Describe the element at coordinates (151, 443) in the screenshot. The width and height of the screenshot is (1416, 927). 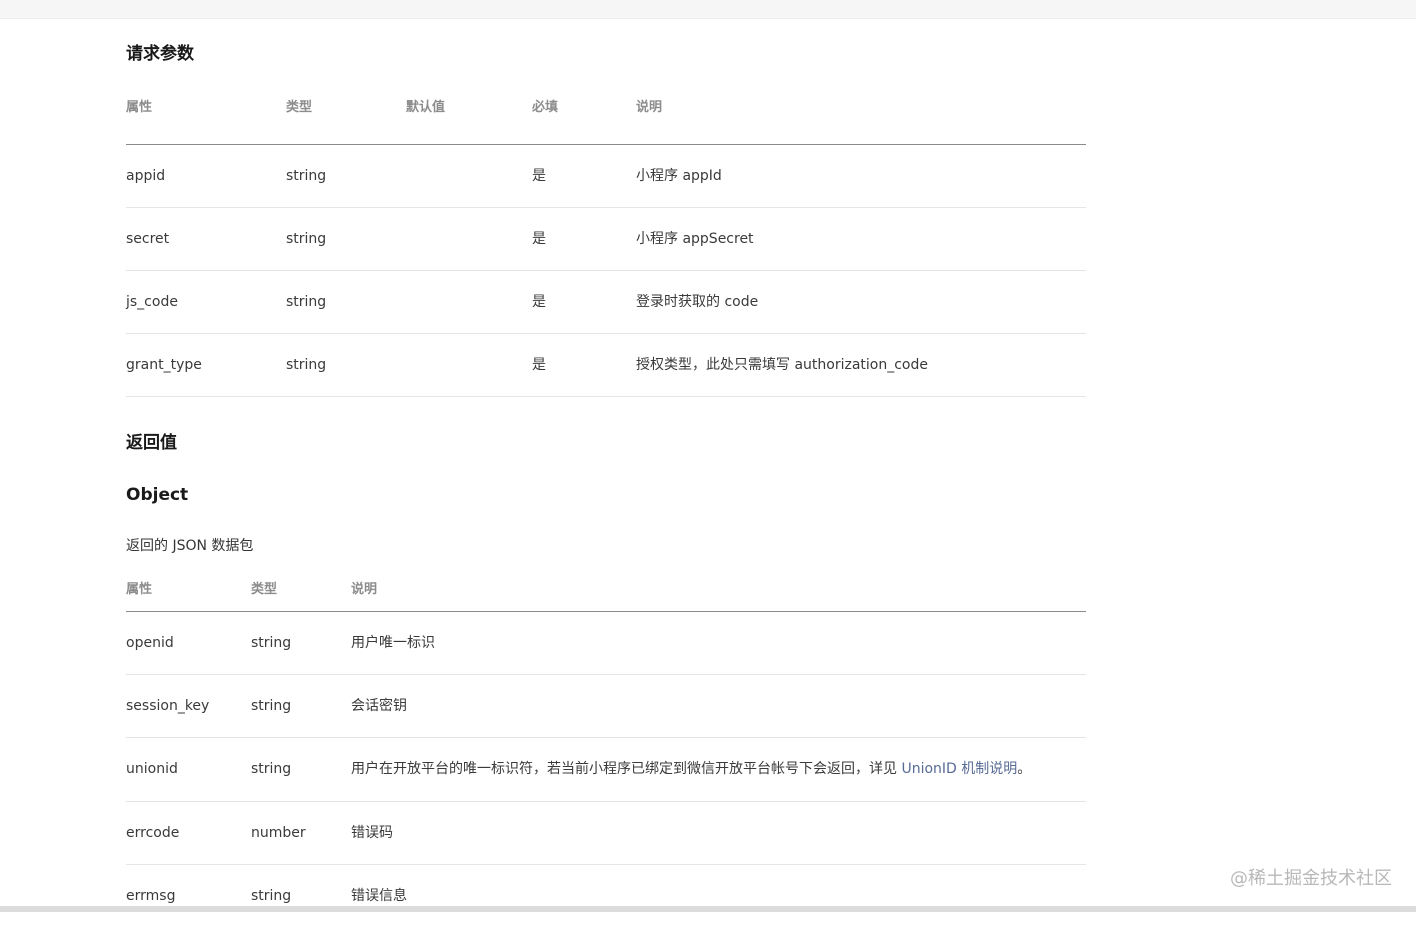
I see `return-value-heading: 返回值` at that location.